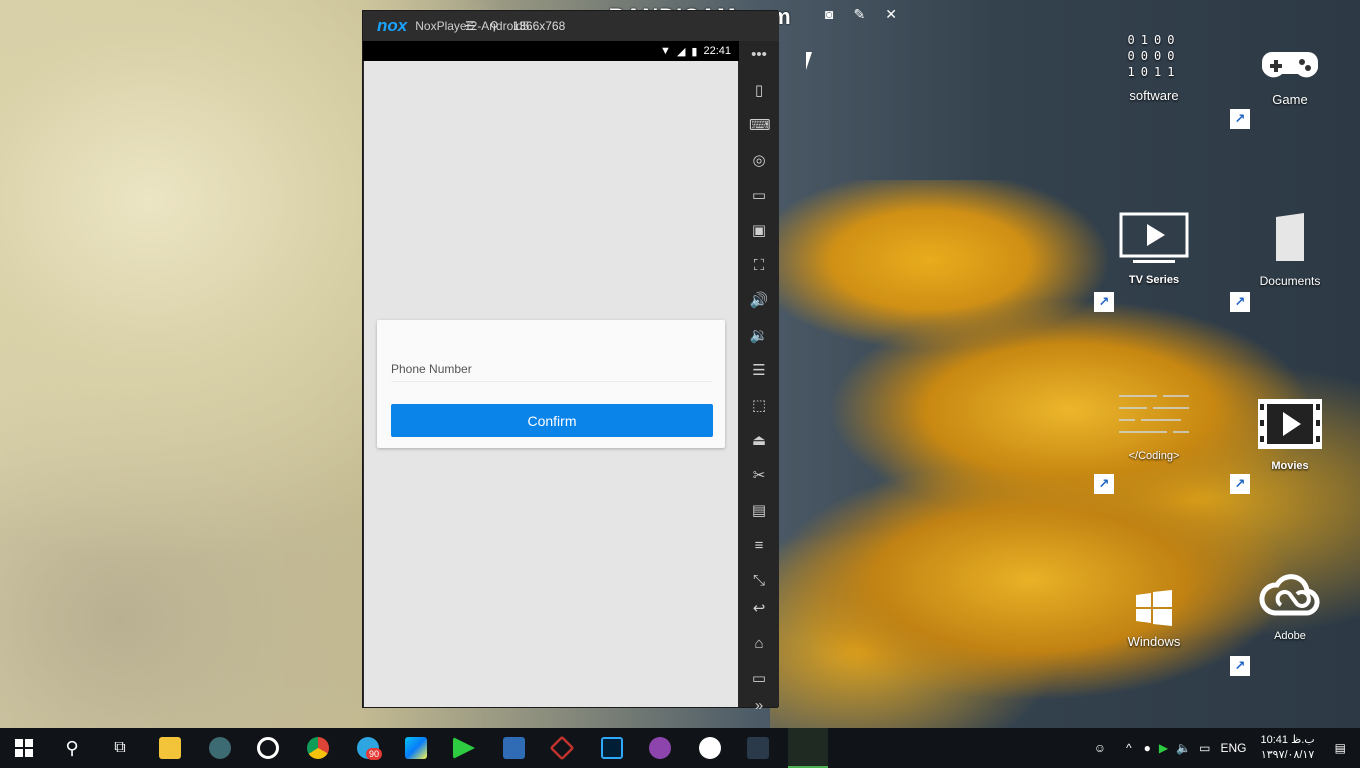 Image resolution: width=1360 pixels, height=768 pixels. I want to click on folder-icon, so click(170, 748).